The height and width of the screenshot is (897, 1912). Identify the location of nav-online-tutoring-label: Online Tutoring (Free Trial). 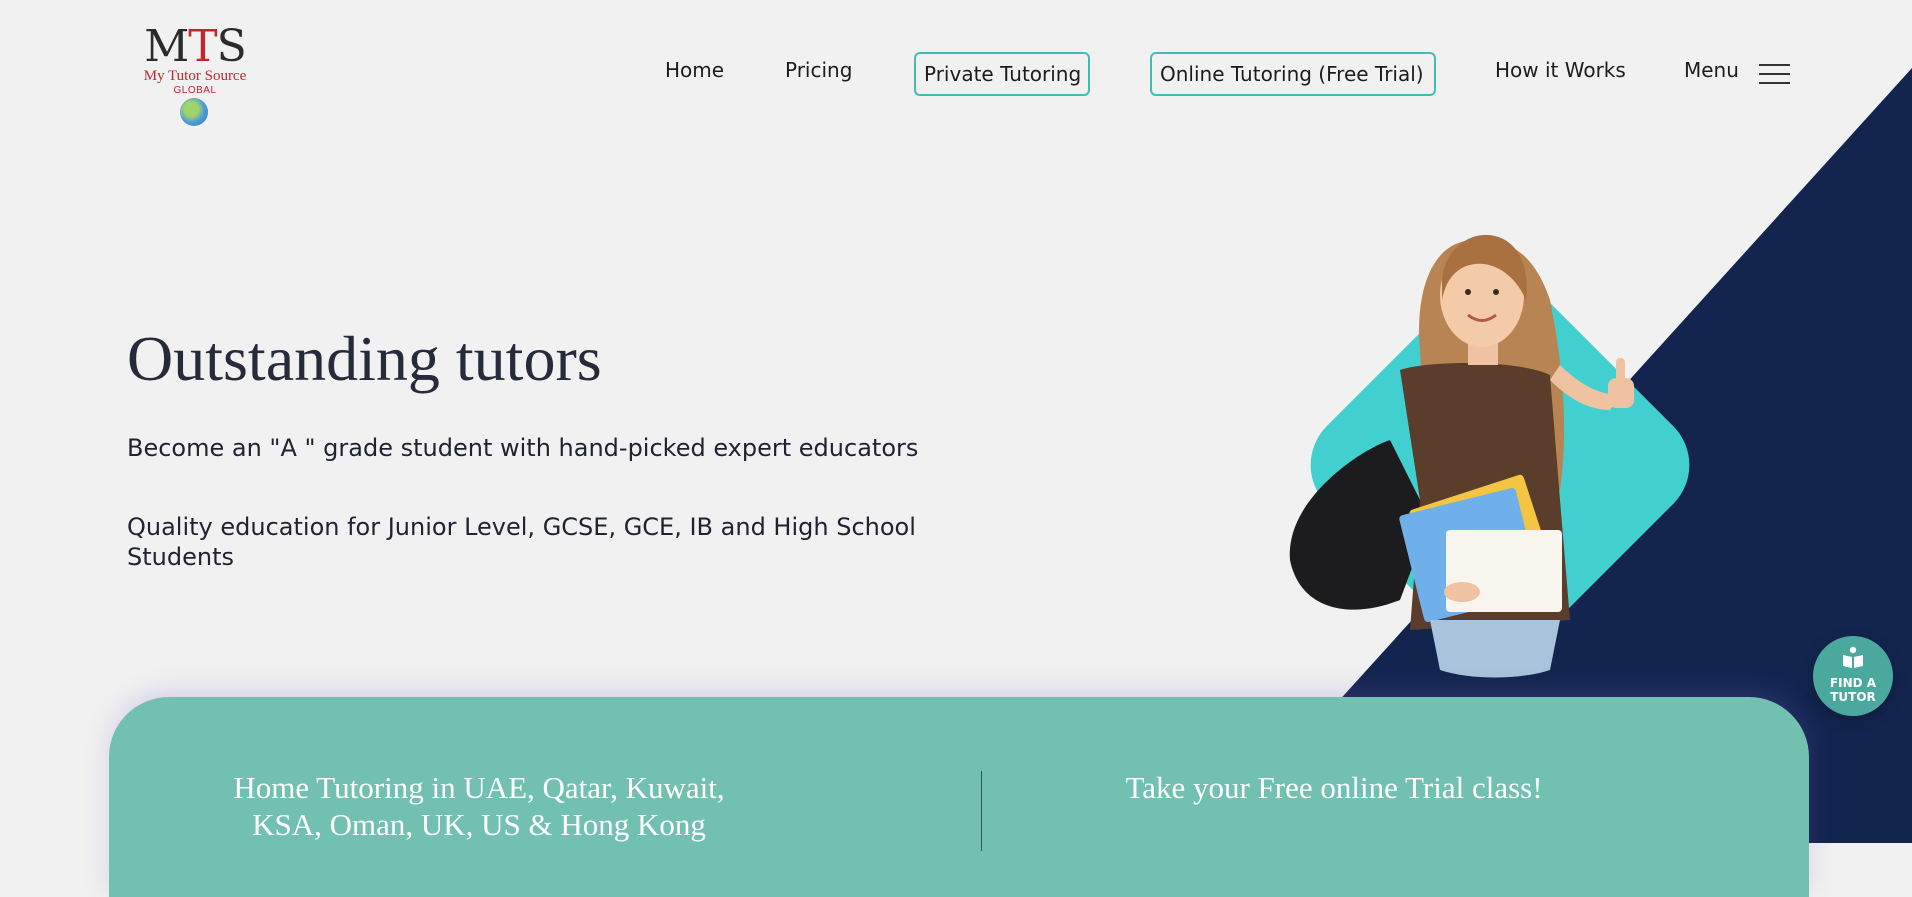
(1292, 74).